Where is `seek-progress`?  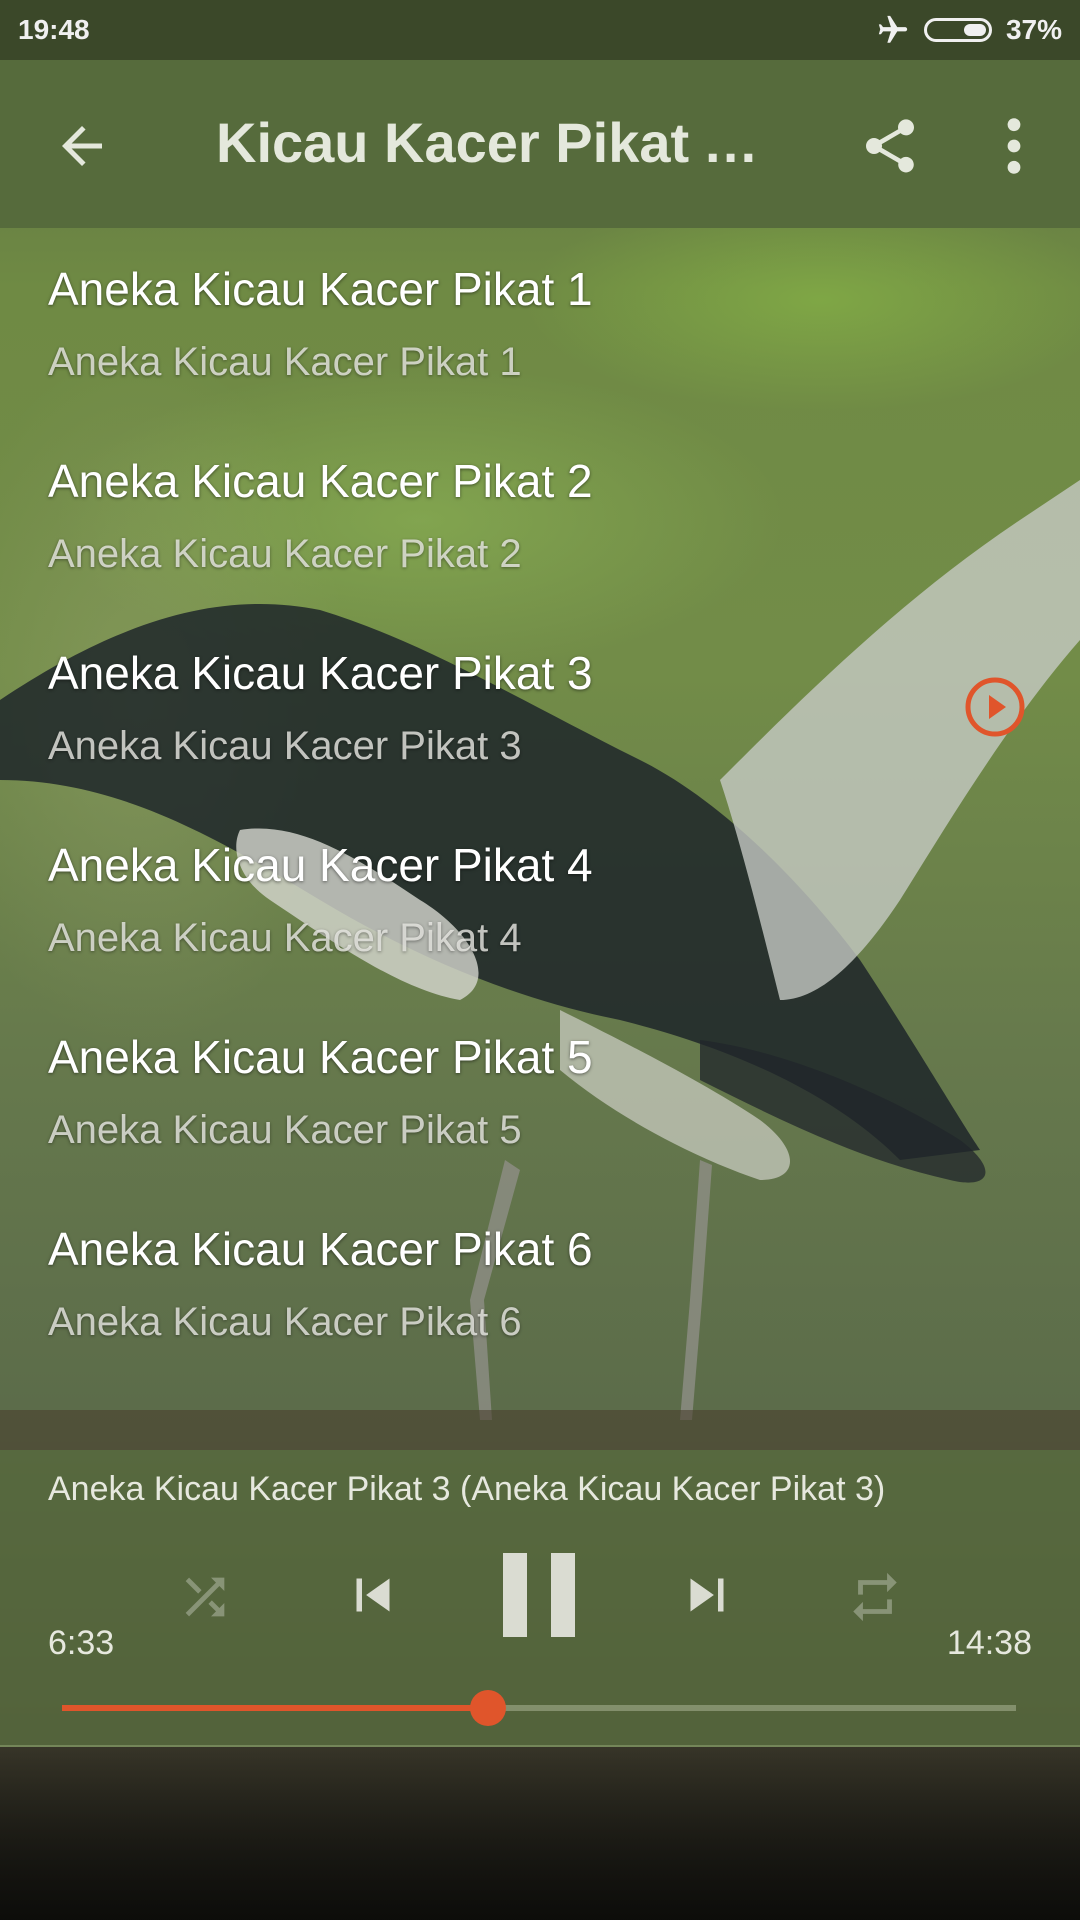
seek-progress is located at coordinates (275, 1708).